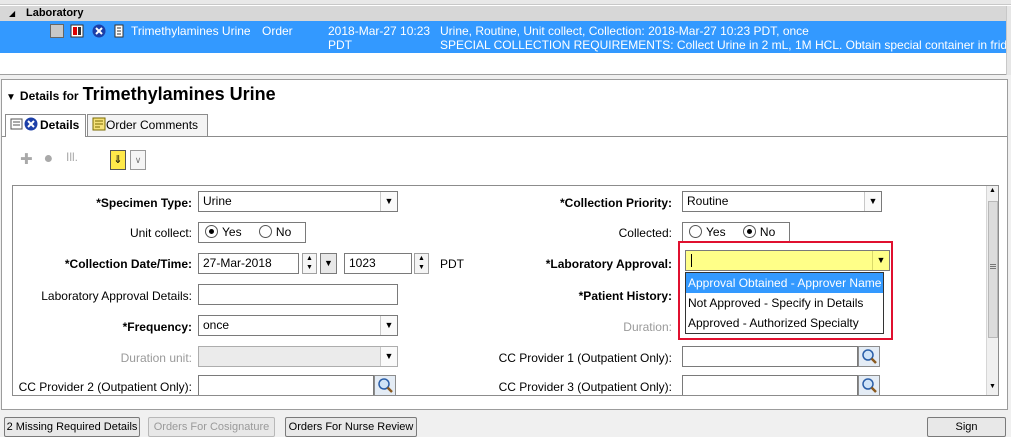 The height and width of the screenshot is (437, 1011). I want to click on annotation-highlight-box, so click(785, 290).